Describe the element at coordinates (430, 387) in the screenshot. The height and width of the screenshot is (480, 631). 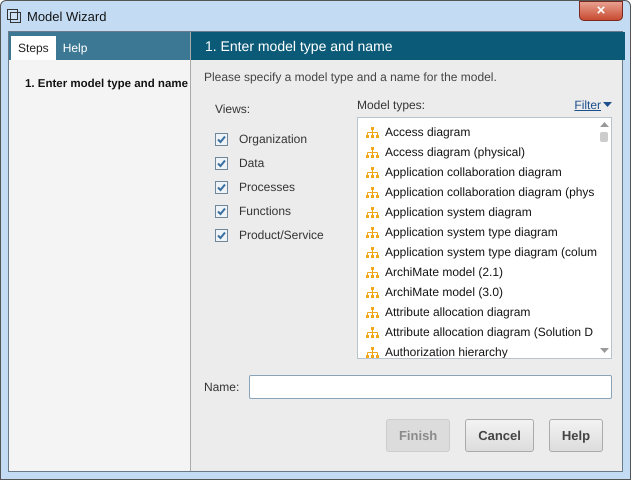
I see `name-field` at that location.